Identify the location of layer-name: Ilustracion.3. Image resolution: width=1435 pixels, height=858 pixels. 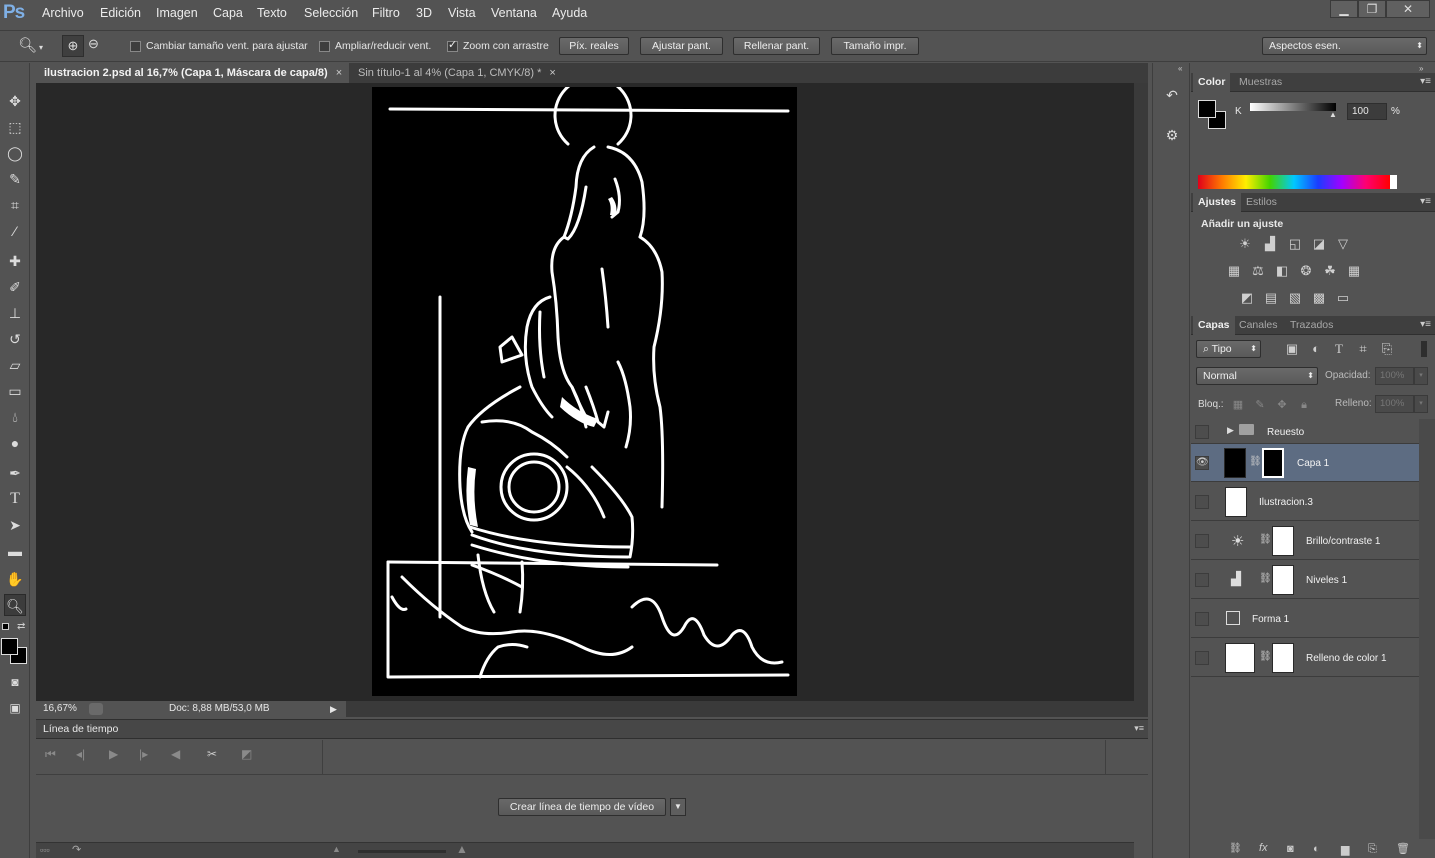
(1286, 502).